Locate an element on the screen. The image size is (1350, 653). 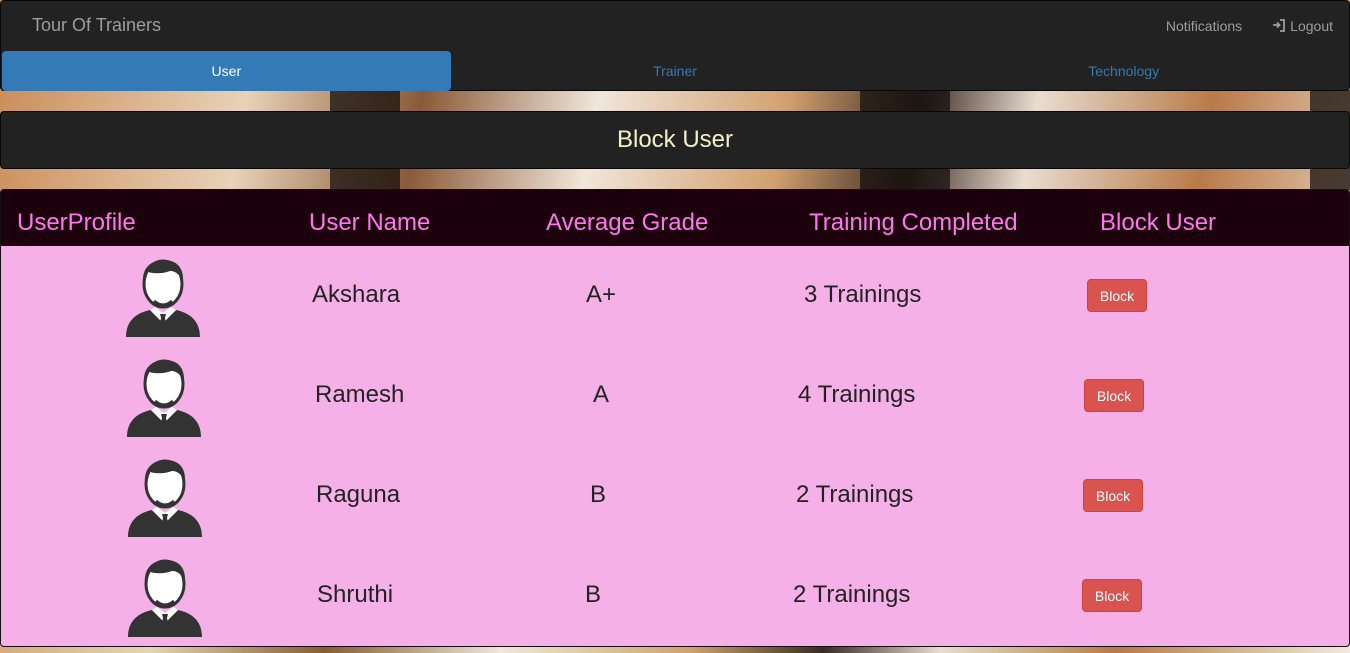
header-user-name: User Name is located at coordinates (370, 222).